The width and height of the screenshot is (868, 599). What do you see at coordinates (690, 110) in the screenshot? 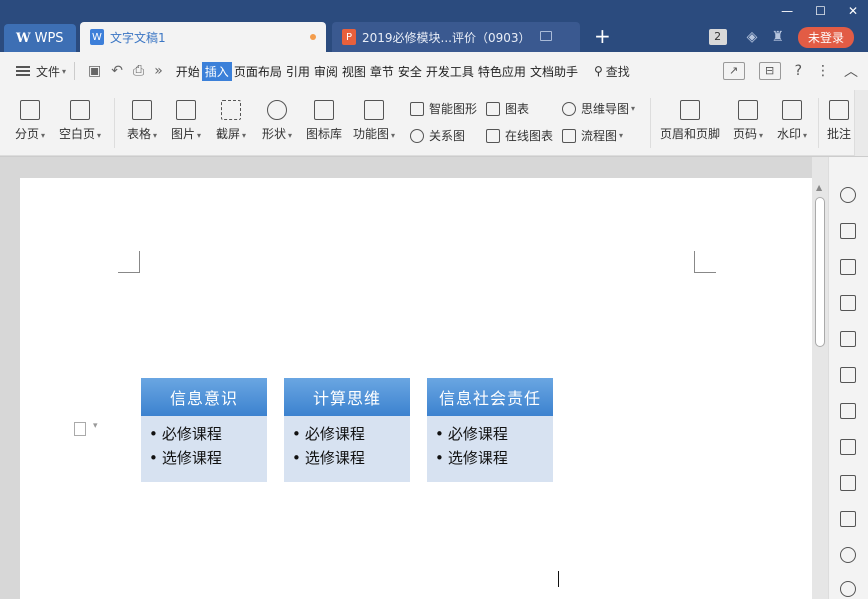
I see `header-footer-icon` at bounding box center [690, 110].